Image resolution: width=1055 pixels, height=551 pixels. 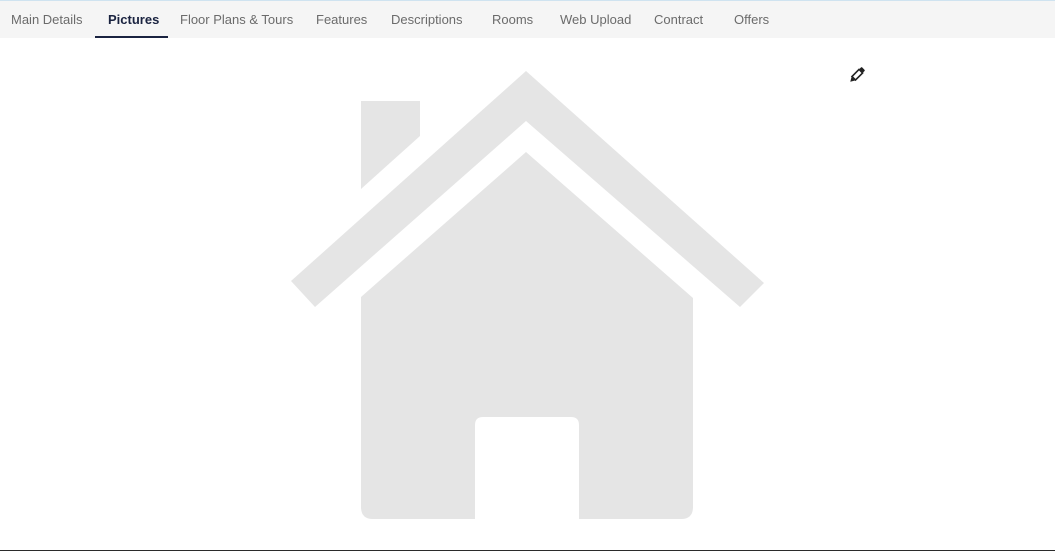 I want to click on tab-floor-plans-tours: Floor Plans & Tours, so click(x=236, y=19).